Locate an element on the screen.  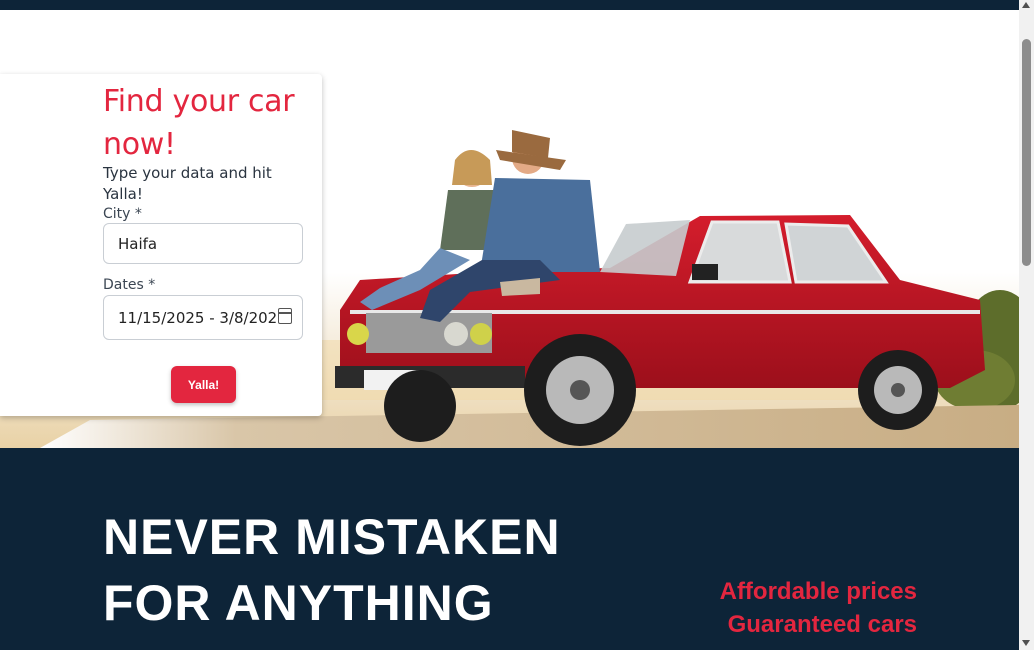
dates-input: 11/15/2025 - 3/8/2026 is located at coordinates (203, 317).